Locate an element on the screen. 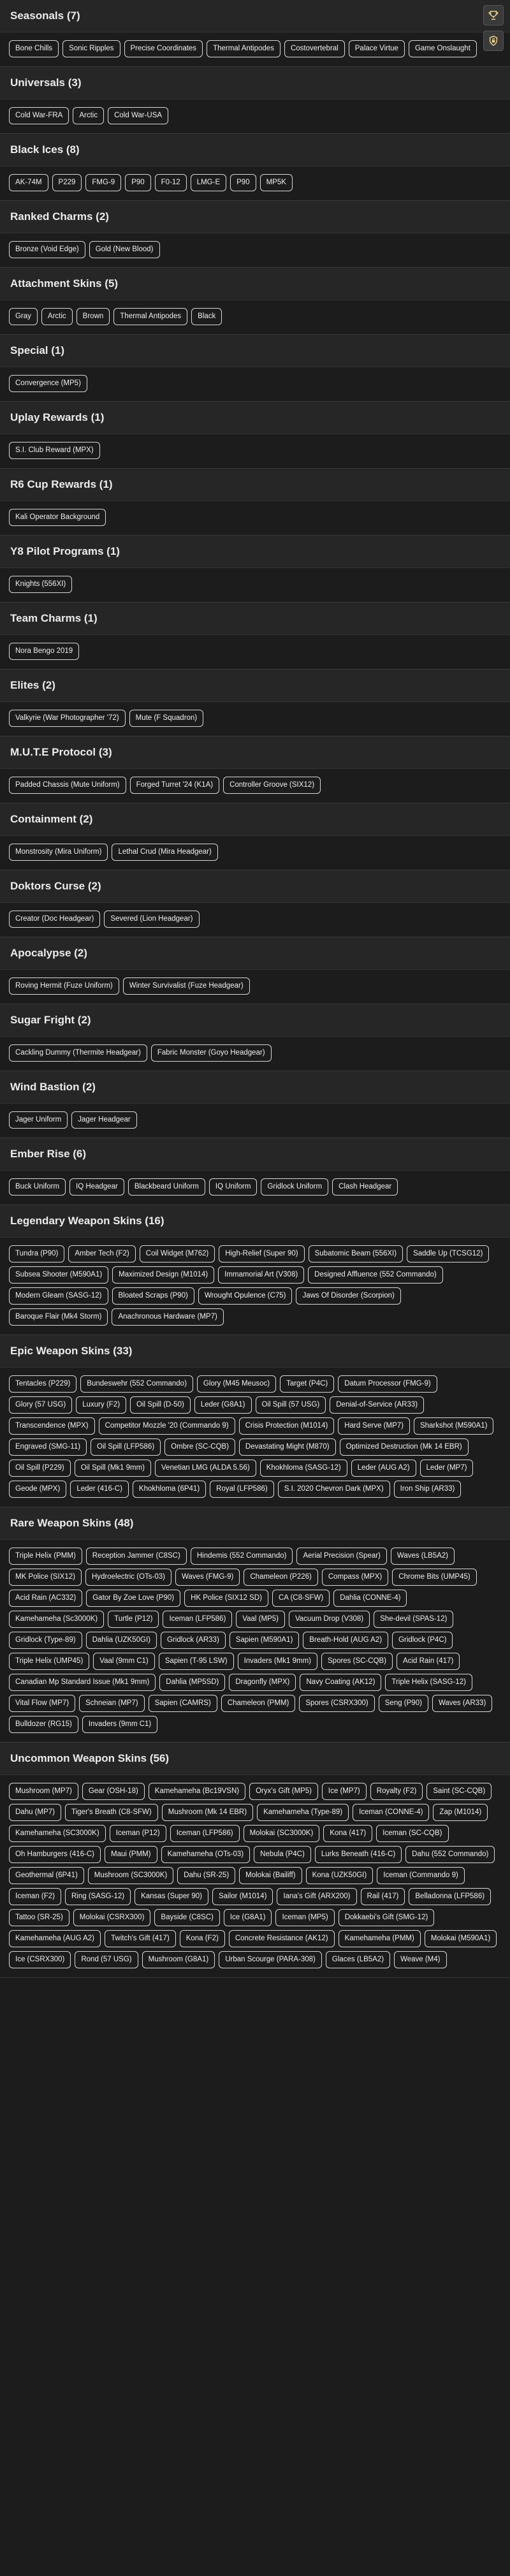  item-tag: Khokhloma (SASG-12) is located at coordinates (303, 1468).